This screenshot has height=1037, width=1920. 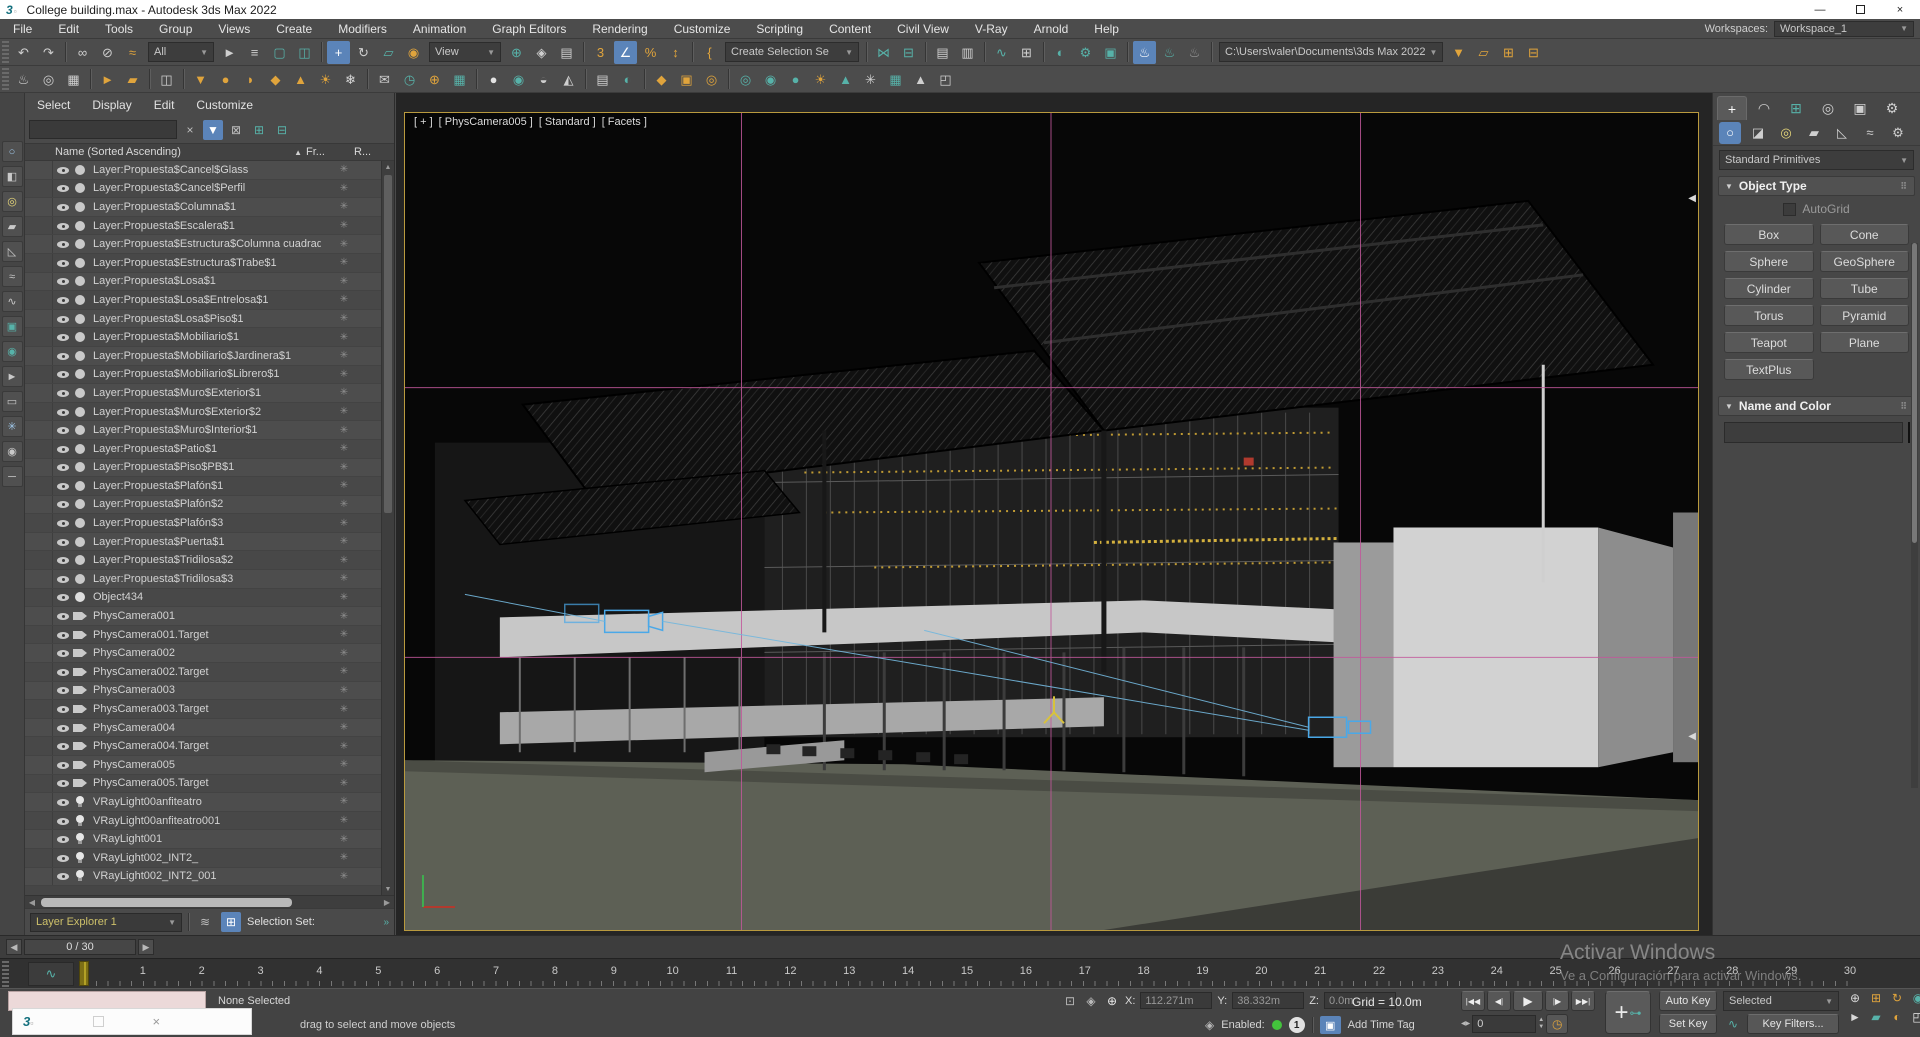 What do you see at coordinates (895, 79) in the screenshot?
I see `building-icon: ▦` at bounding box center [895, 79].